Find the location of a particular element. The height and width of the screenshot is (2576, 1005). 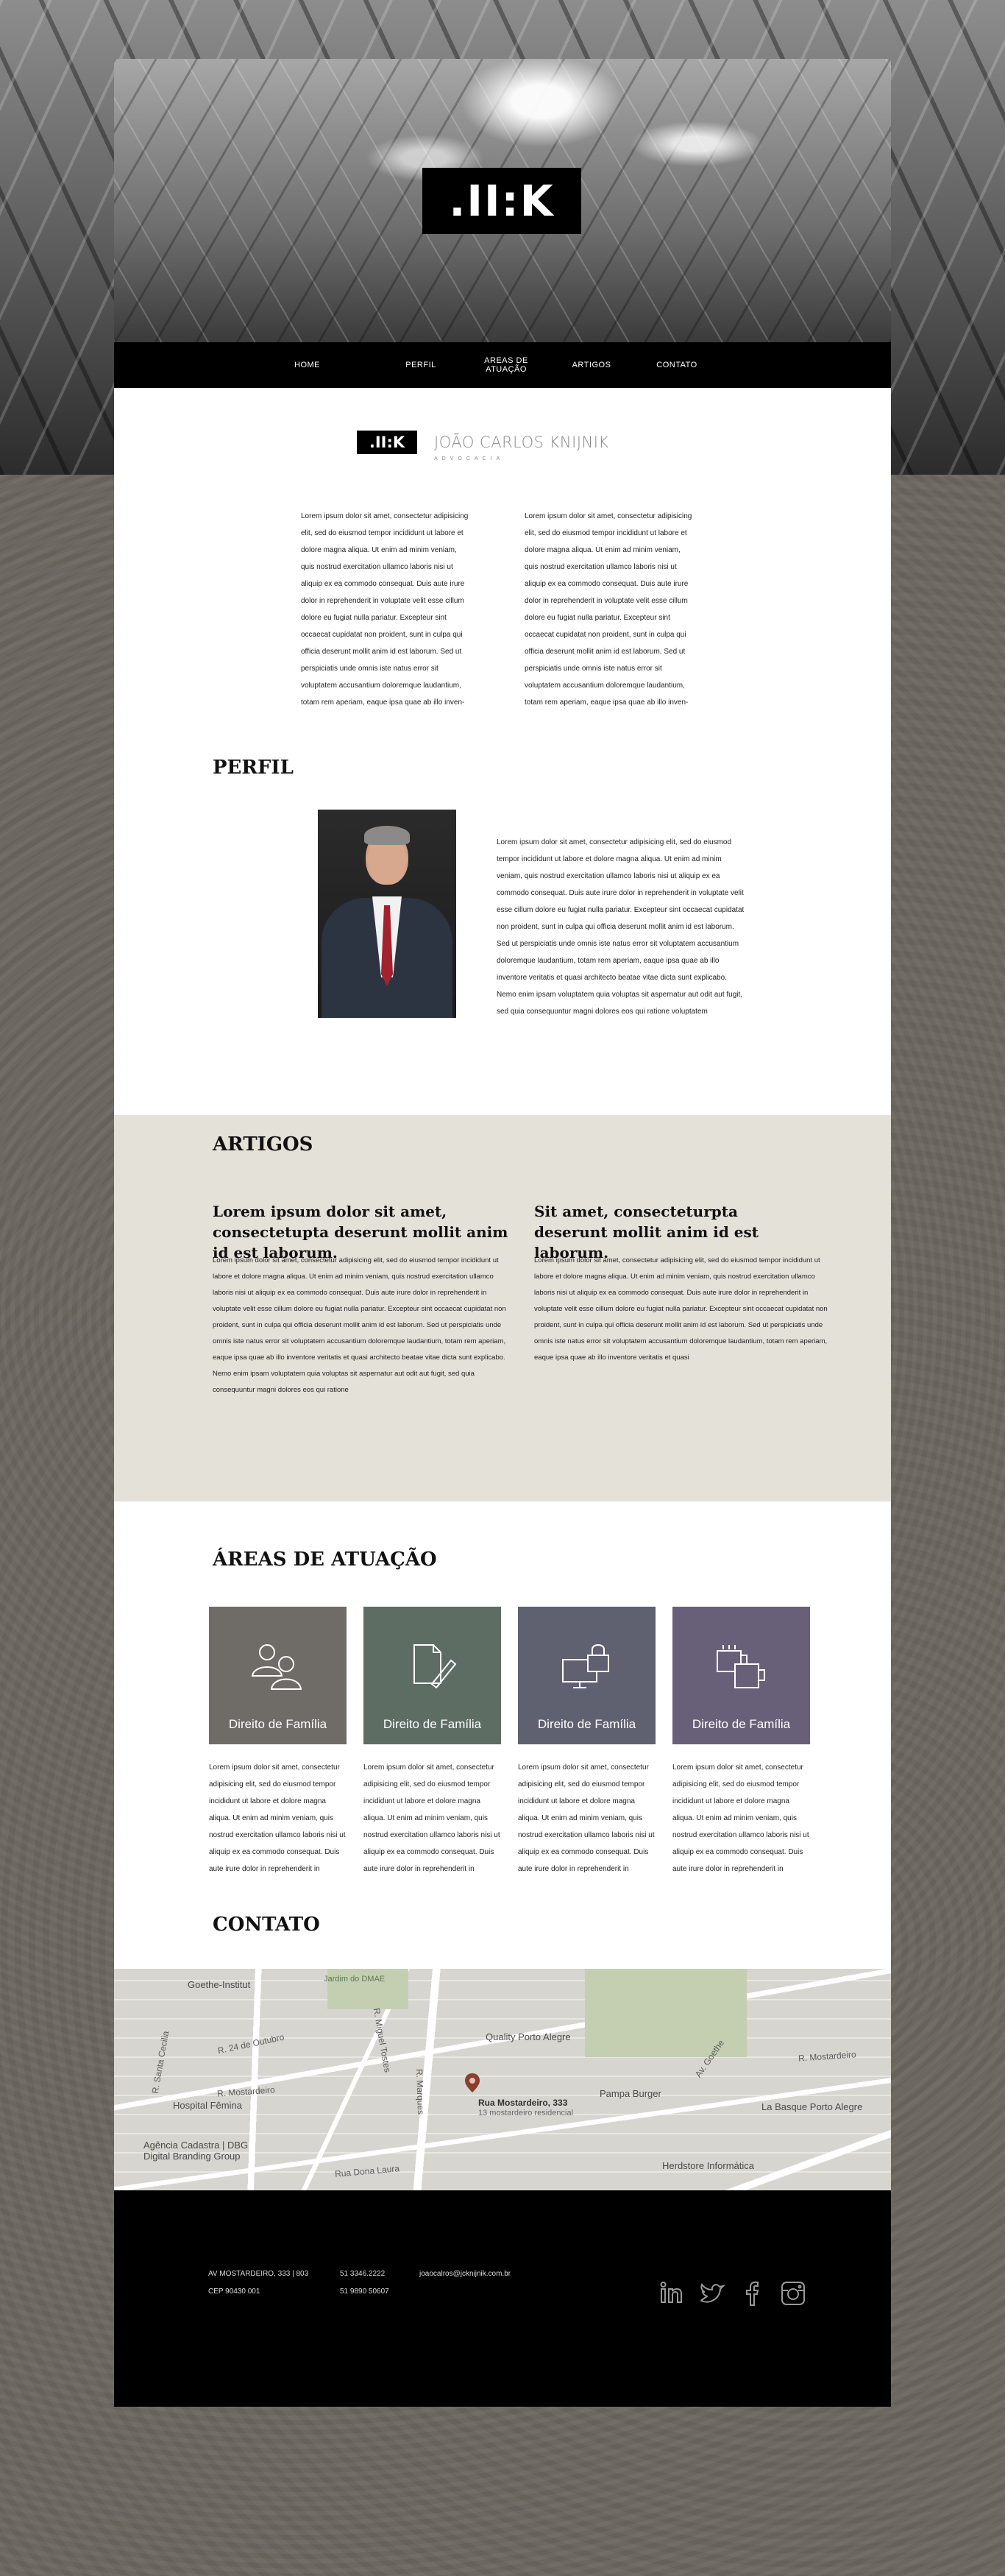

nav-home: HOME is located at coordinates (336, 365).